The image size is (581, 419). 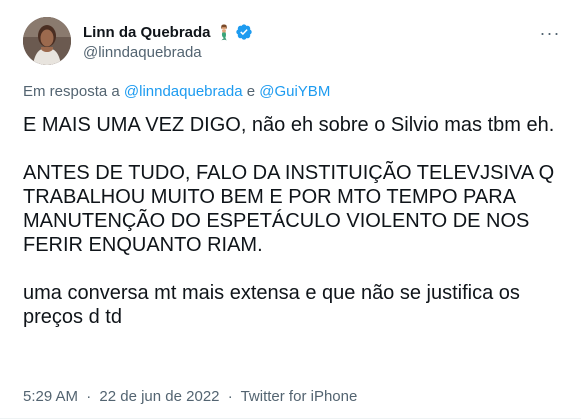 What do you see at coordinates (147, 32) in the screenshot?
I see `display-name: Linn da Quebrada` at bounding box center [147, 32].